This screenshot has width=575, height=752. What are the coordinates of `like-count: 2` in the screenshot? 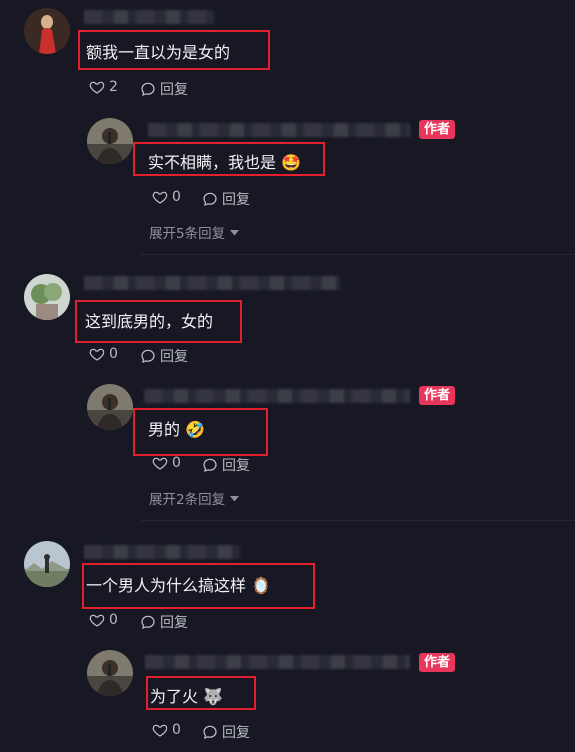 It's located at (113, 87).